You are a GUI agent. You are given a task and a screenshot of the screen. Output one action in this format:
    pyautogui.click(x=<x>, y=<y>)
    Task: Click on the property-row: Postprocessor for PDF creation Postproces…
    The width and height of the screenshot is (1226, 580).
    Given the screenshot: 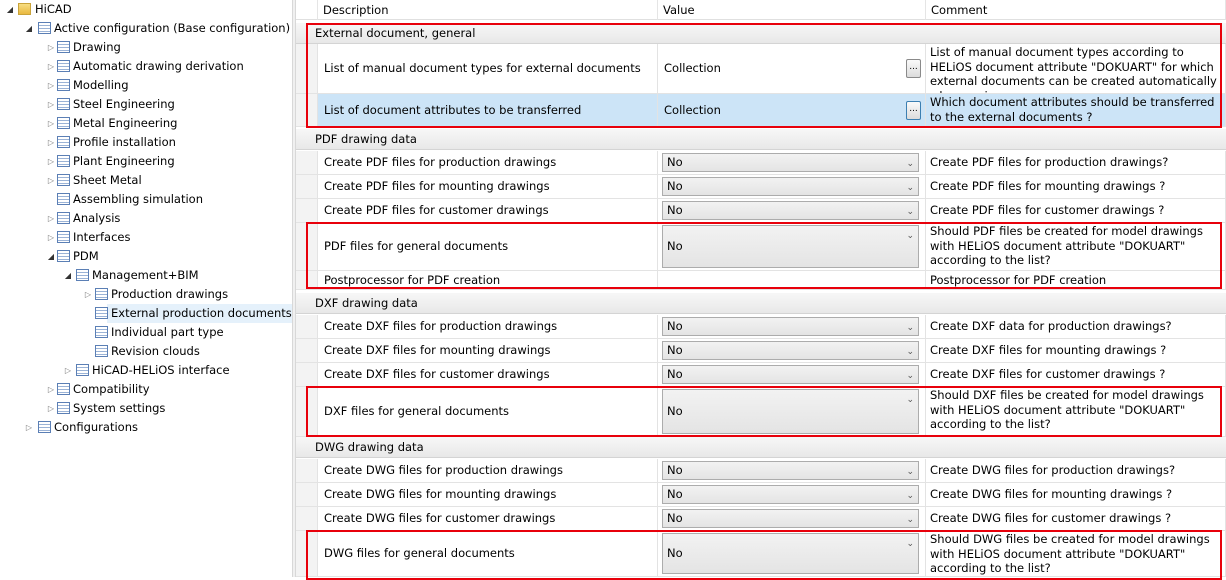 What is the action you would take?
    pyautogui.click(x=761, y=280)
    